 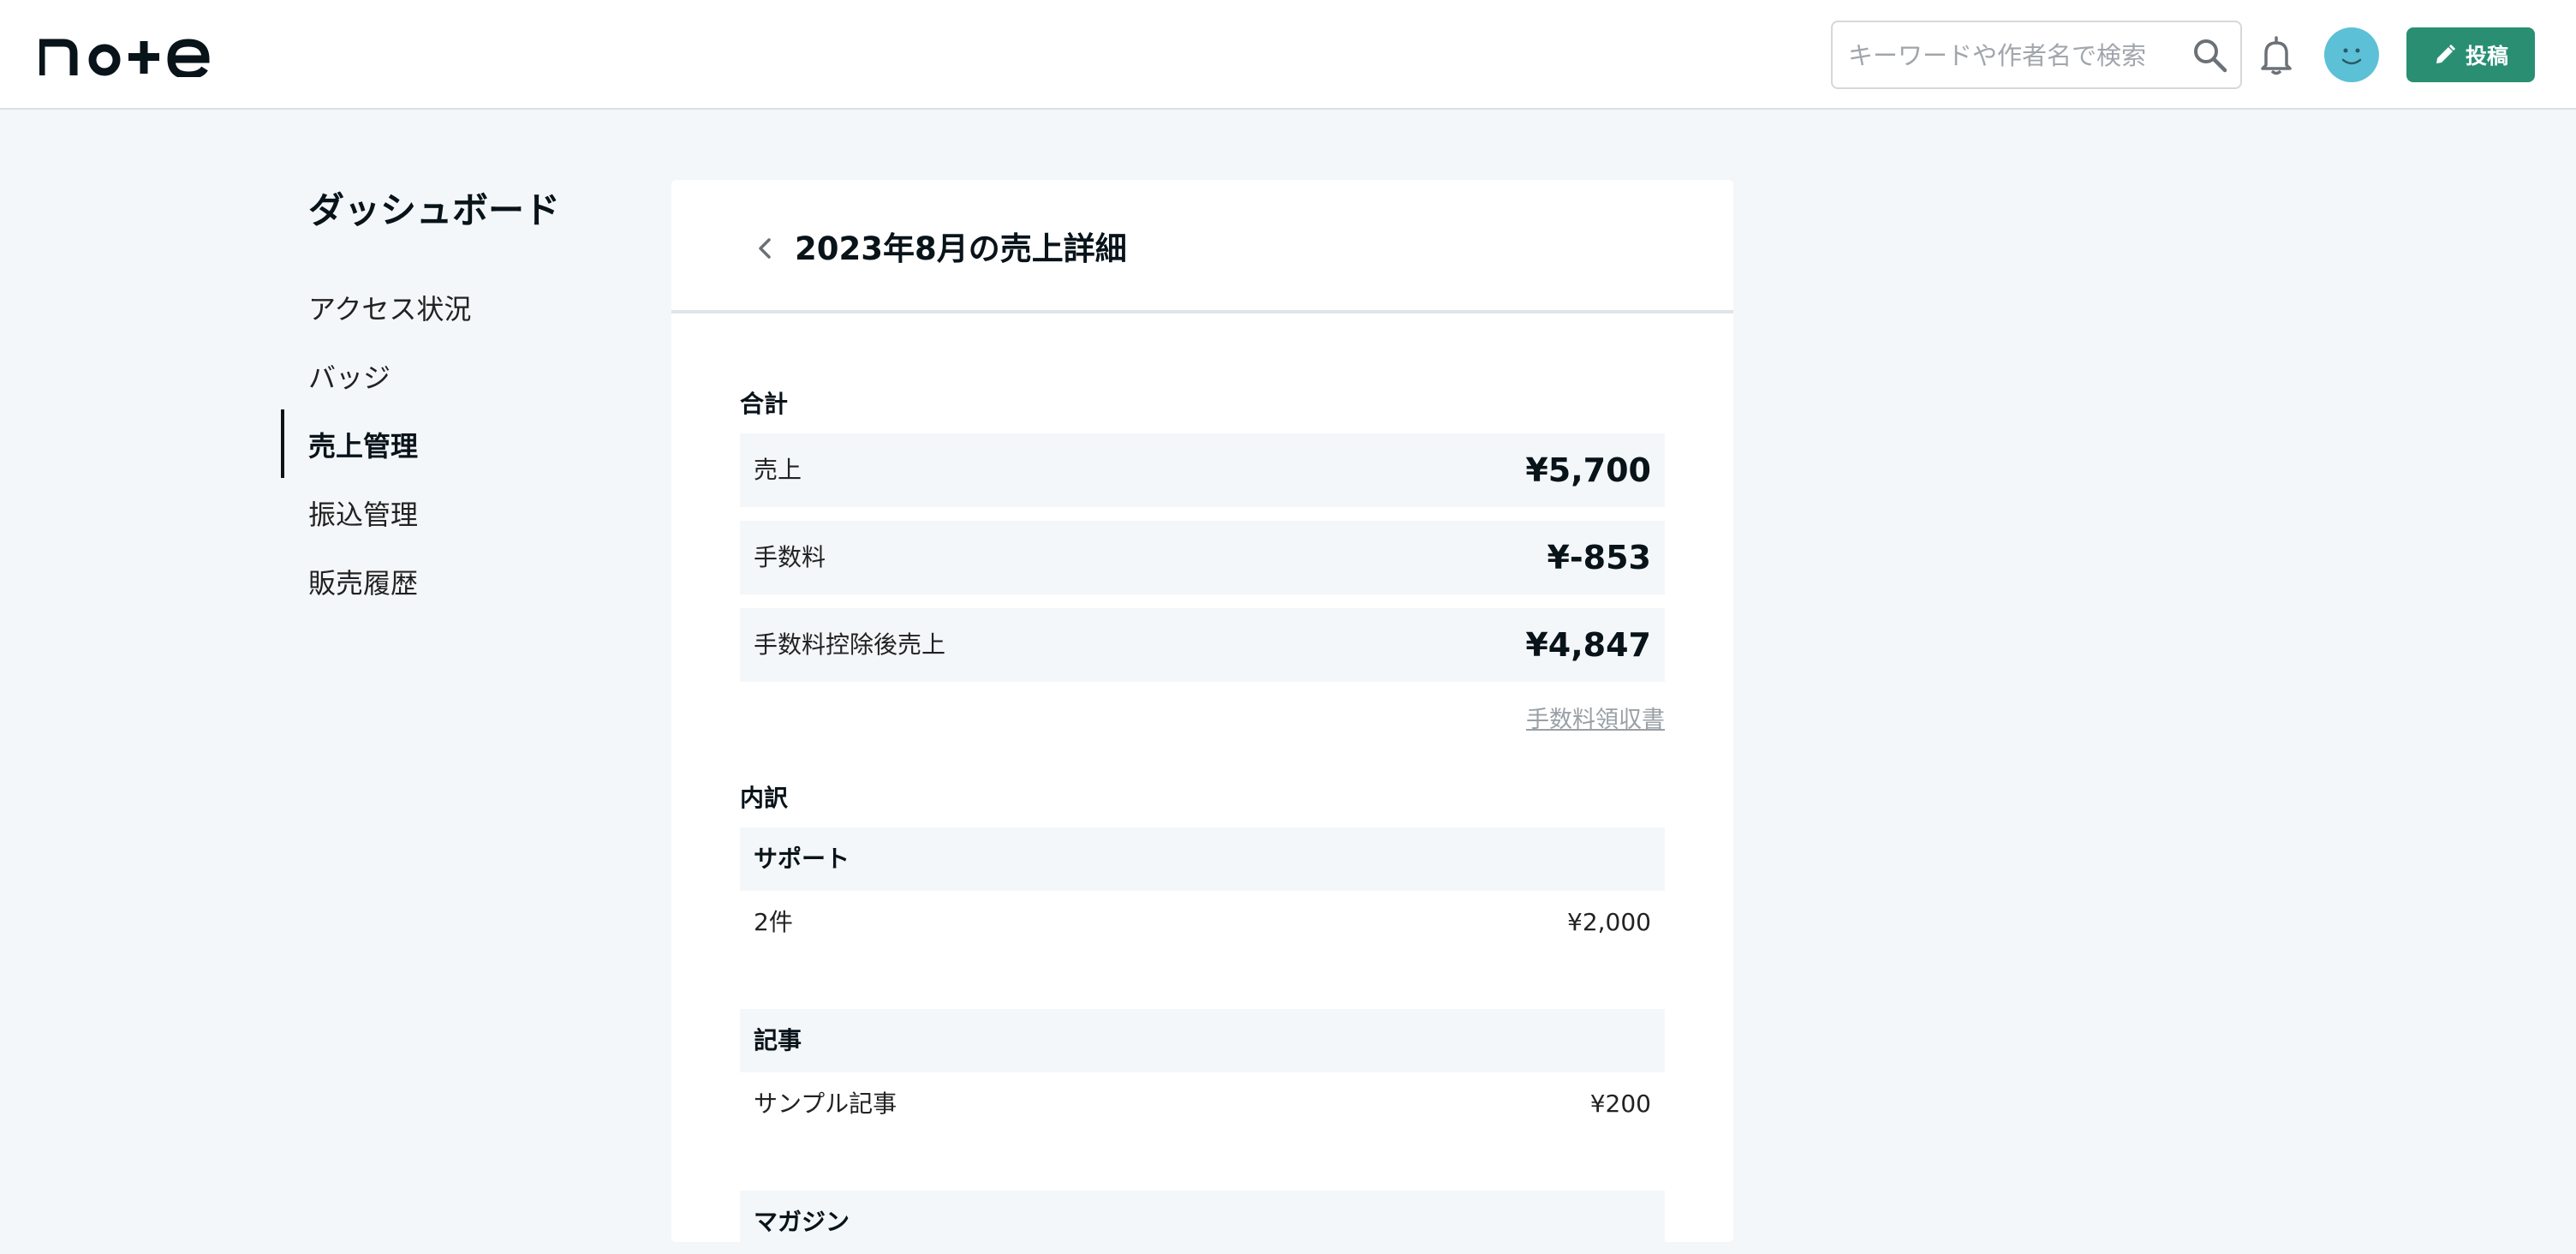 What do you see at coordinates (790, 557) in the screenshot?
I see `summary-label: 手数料` at bounding box center [790, 557].